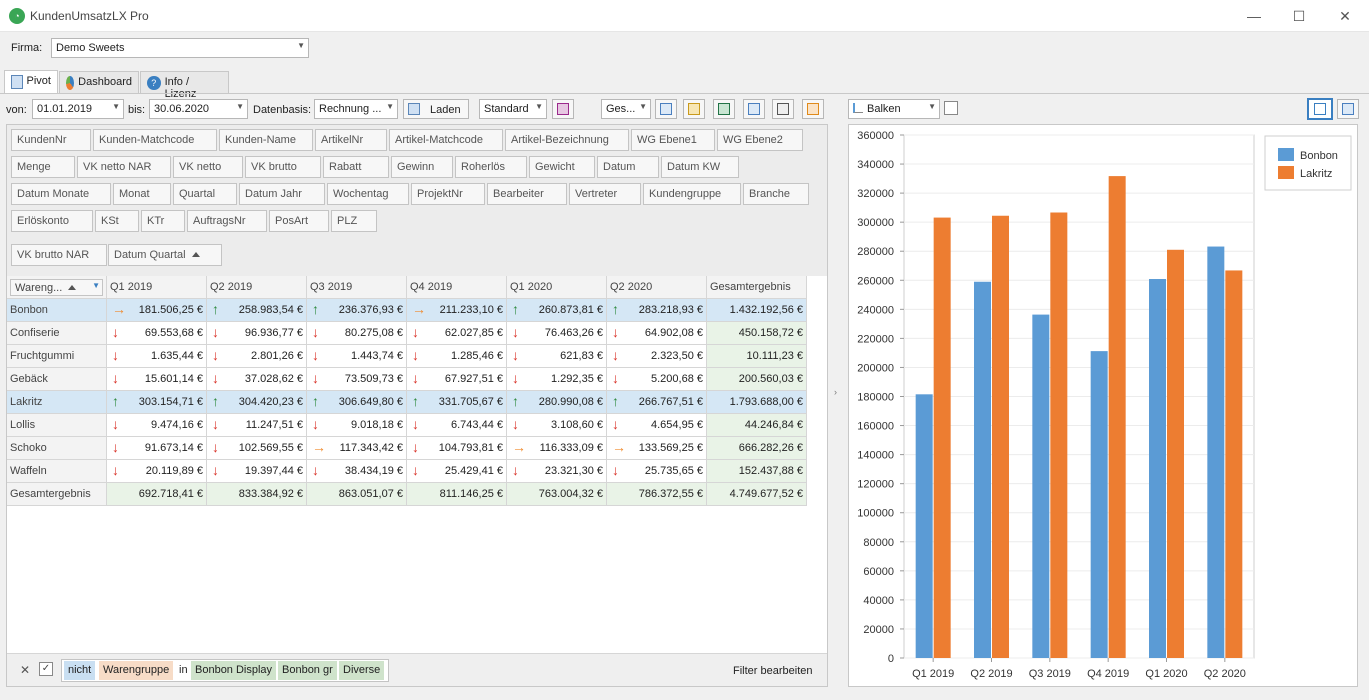 This screenshot has height=700, width=1369. Describe the element at coordinates (657, 448) in the screenshot. I see `value-cell: → 133.569,25 €` at that location.